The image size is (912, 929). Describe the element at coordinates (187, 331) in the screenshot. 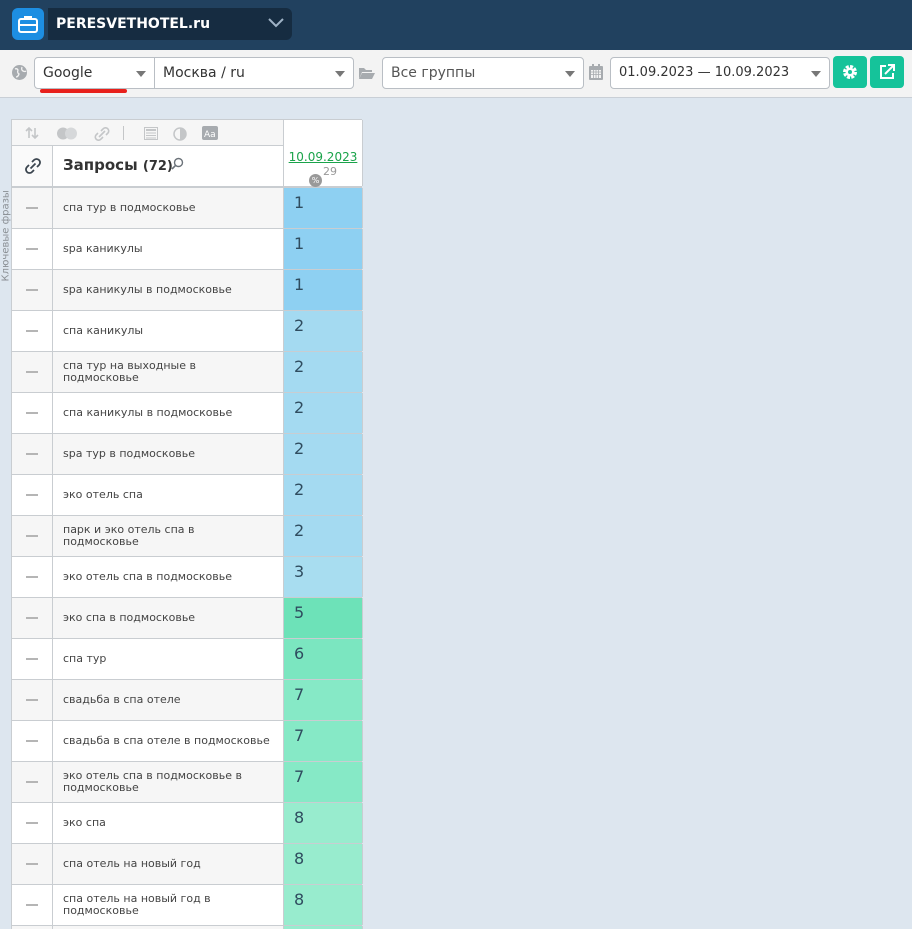

I see `table-row: спа каникулы 2` at that location.